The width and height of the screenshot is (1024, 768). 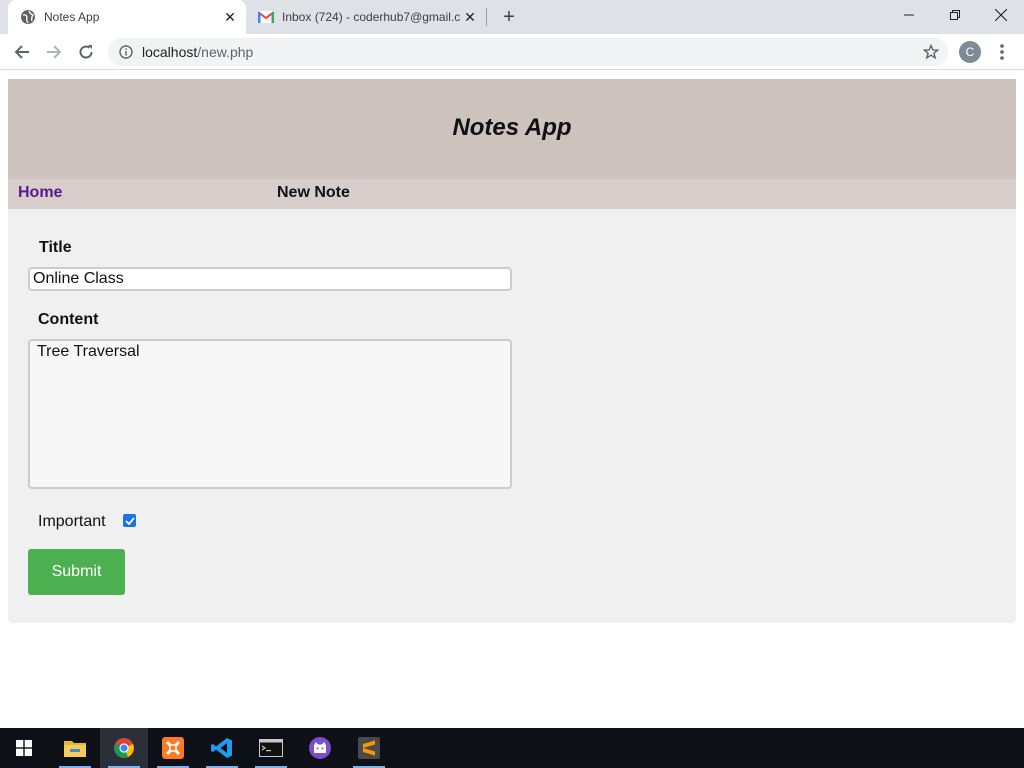 I want to click on url-text: localhost/new.php, so click(x=197, y=52).